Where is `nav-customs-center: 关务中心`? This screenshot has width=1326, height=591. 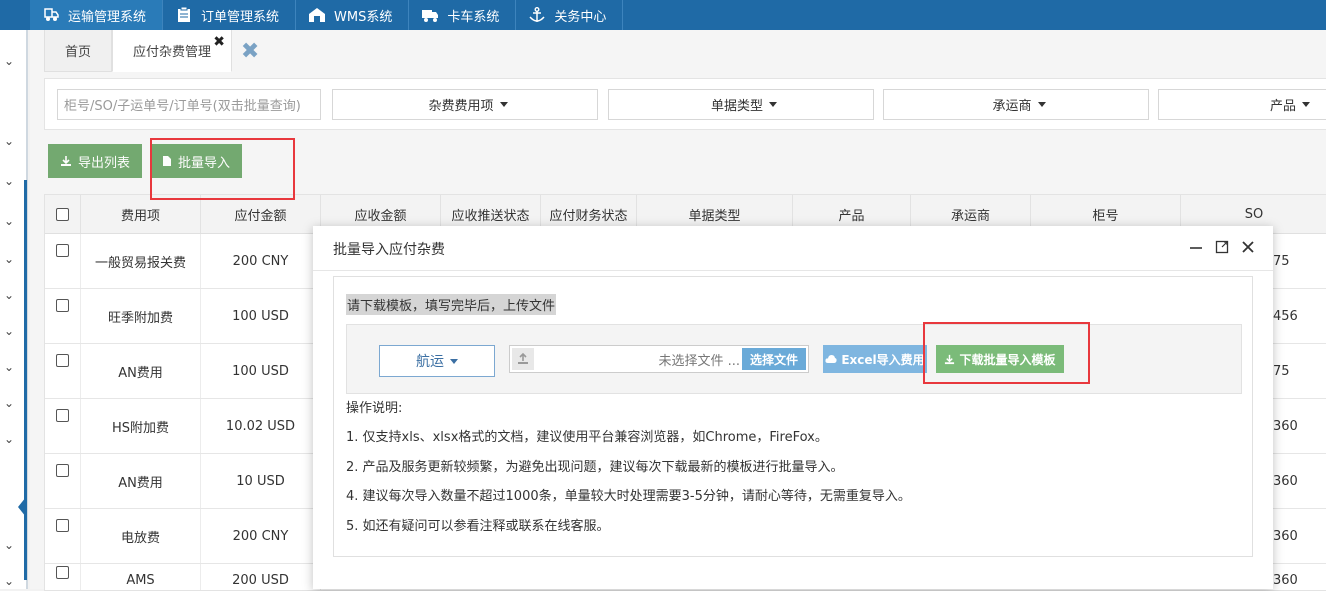 nav-customs-center: 关务中心 is located at coordinates (570, 15).